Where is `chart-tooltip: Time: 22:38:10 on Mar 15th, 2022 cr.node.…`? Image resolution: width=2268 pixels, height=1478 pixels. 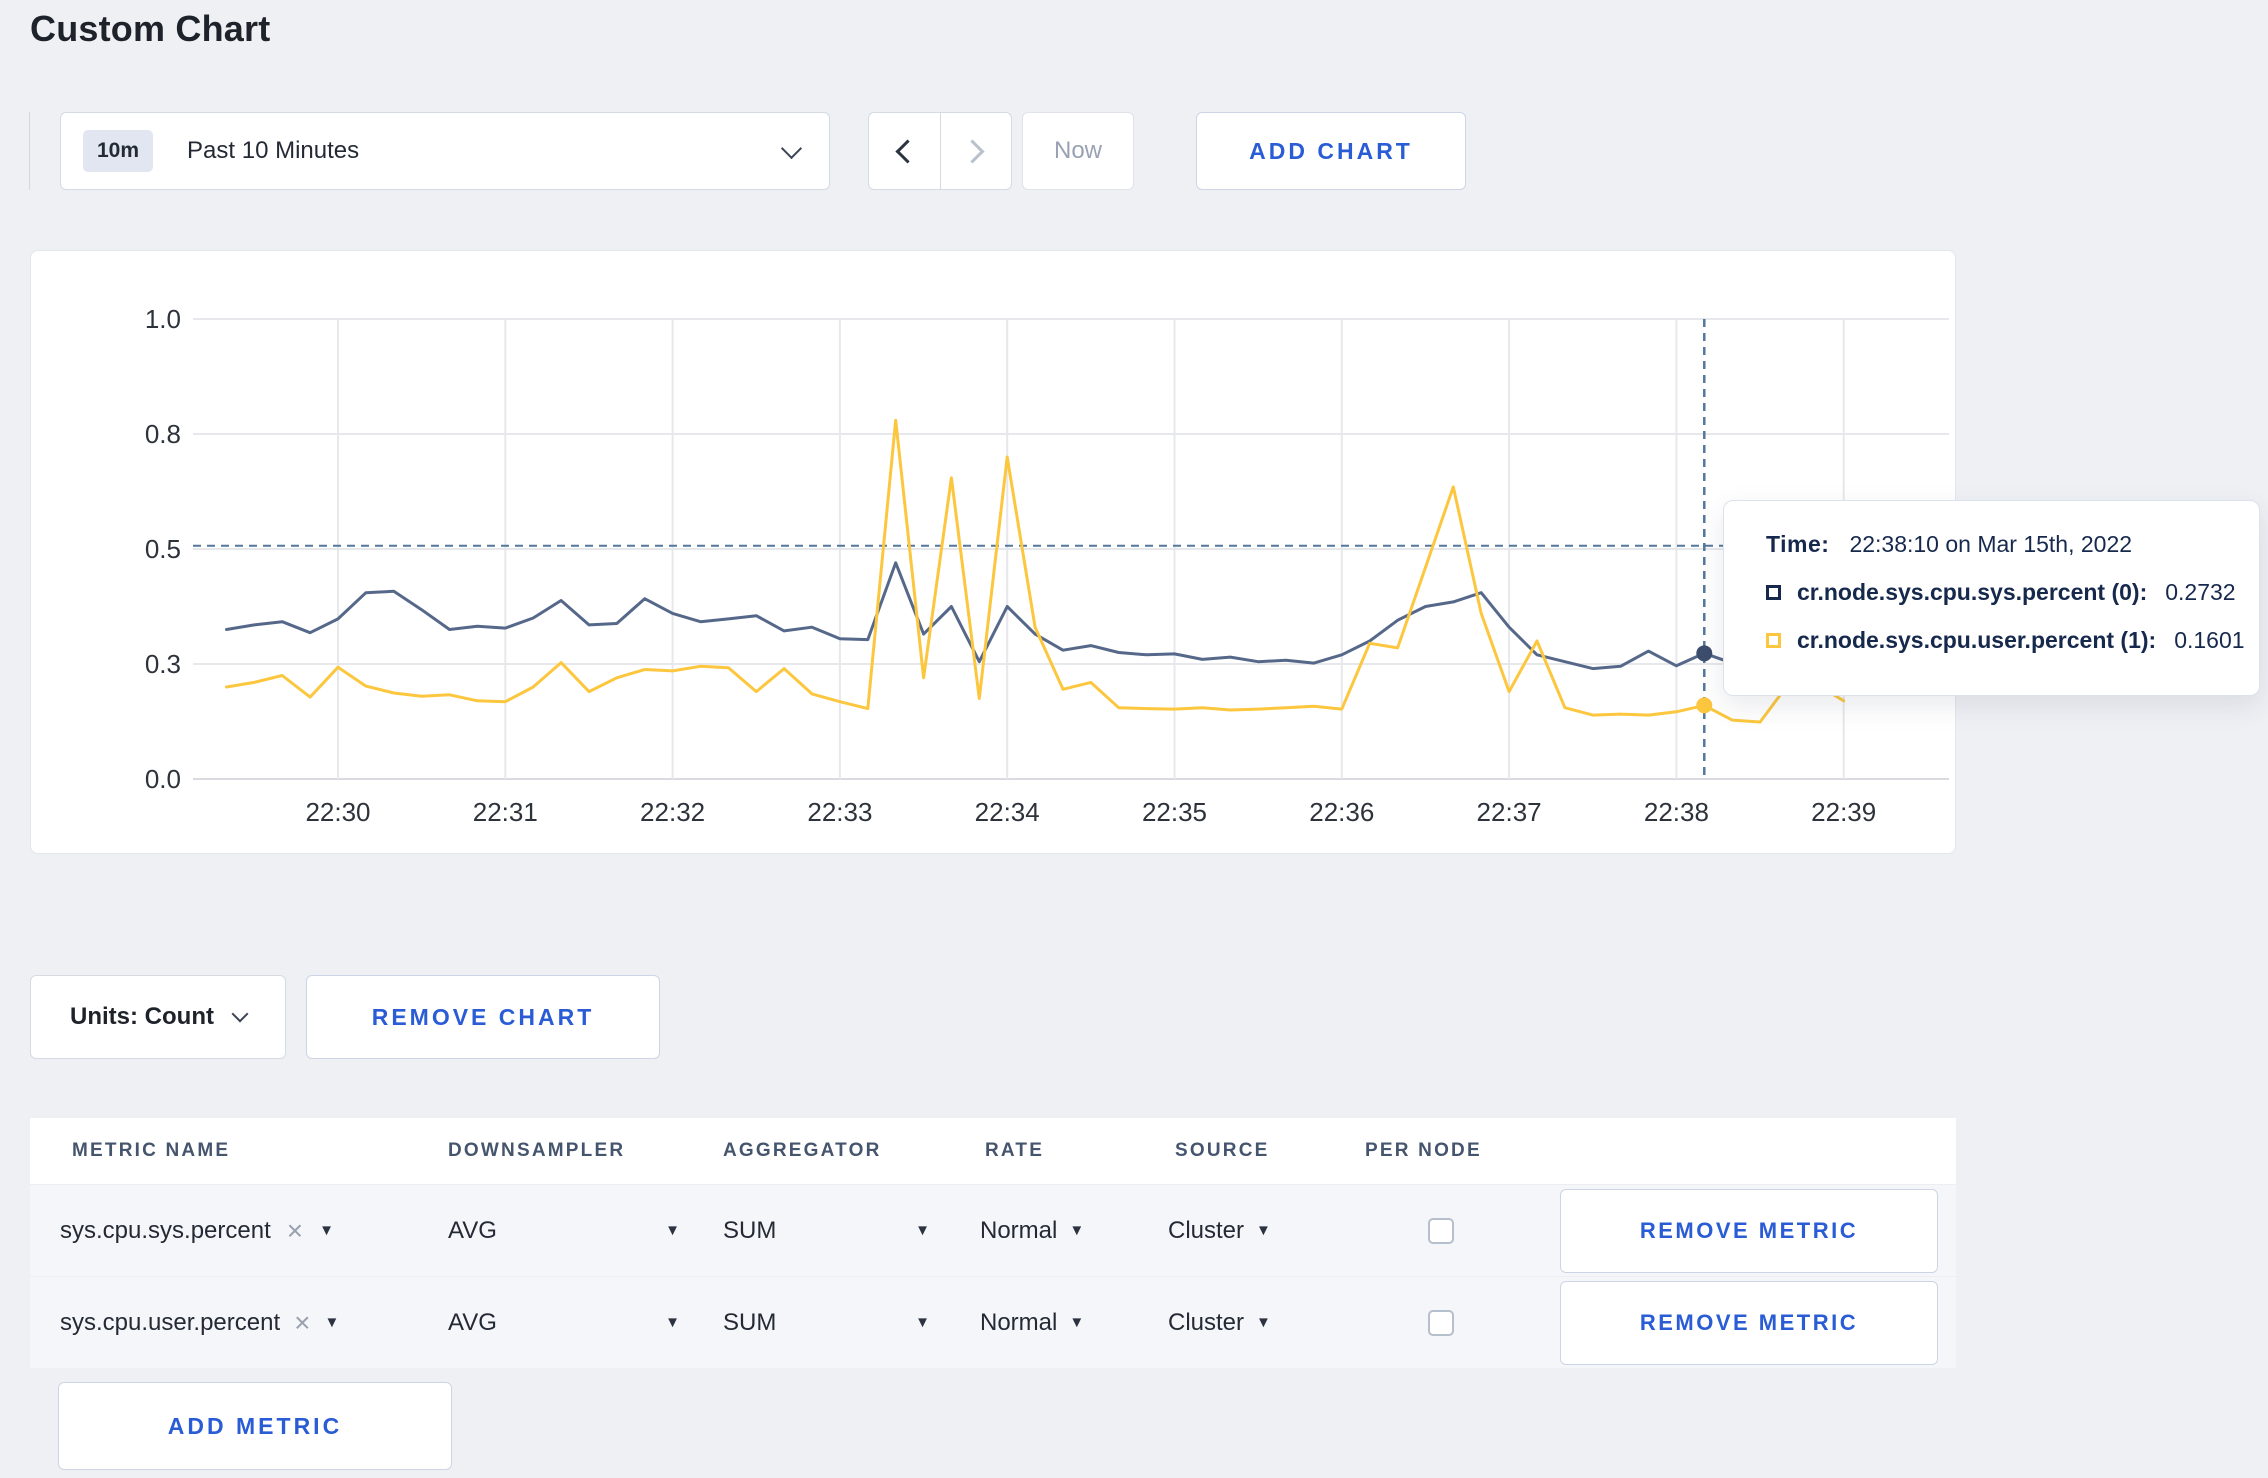
chart-tooltip: Time: 22:38:10 on Mar 15th, 2022 cr.node.… is located at coordinates (1991, 598).